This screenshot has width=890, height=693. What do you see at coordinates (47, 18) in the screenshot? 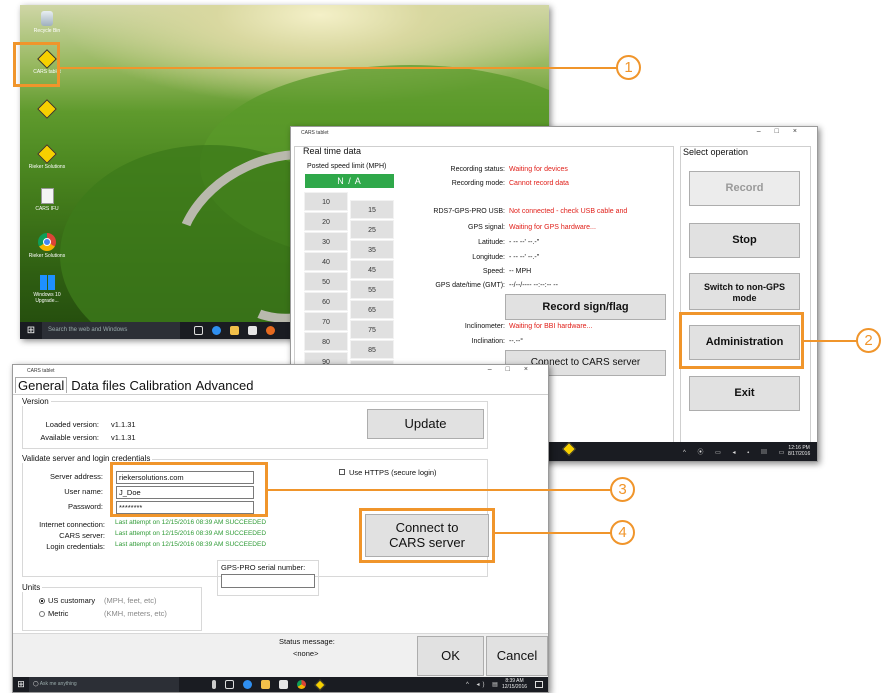
I see `recycle-bin-icon` at bounding box center [47, 18].